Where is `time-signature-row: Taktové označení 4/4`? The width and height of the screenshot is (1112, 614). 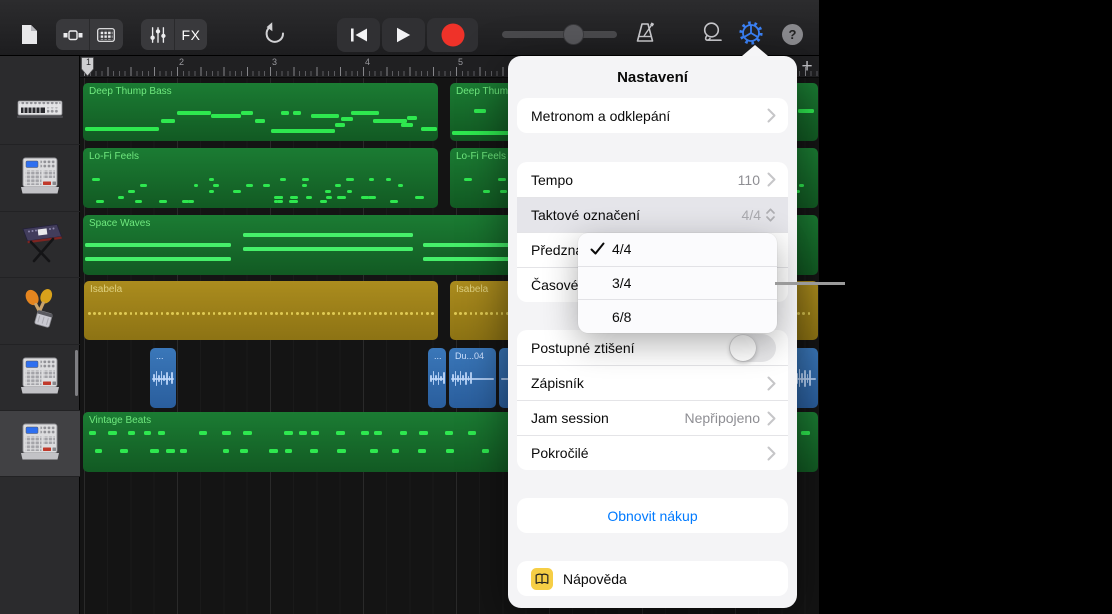 time-signature-row: Taktové označení 4/4 is located at coordinates (652, 214).